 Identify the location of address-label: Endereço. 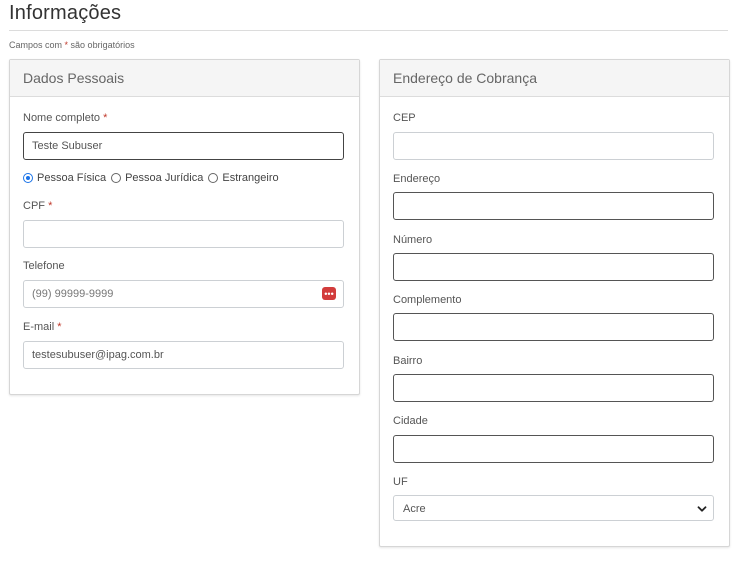
(417, 179).